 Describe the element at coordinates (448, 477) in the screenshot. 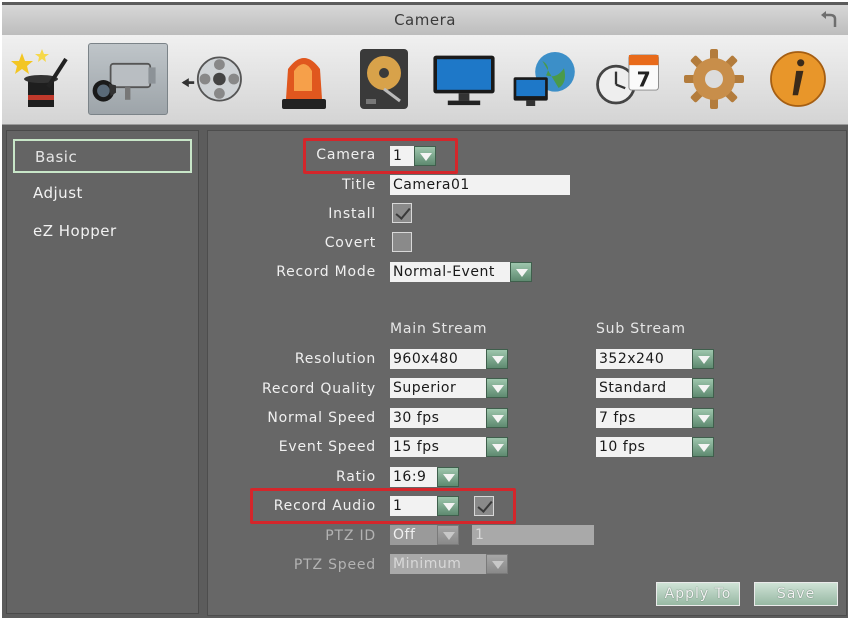

I see `ratio-dropdown-icon` at that location.